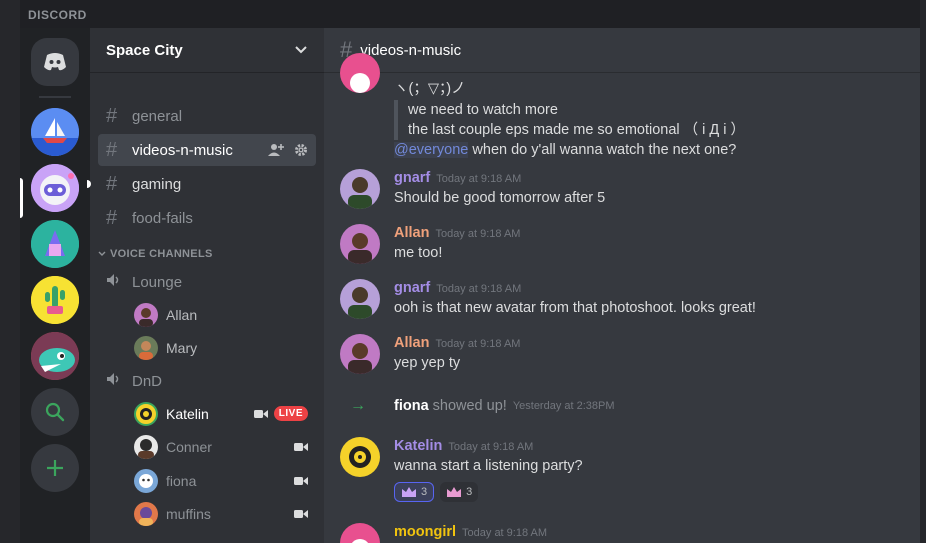 This screenshot has width=926, height=543. I want to click on voice-user-name: Katelin, so click(187, 413).